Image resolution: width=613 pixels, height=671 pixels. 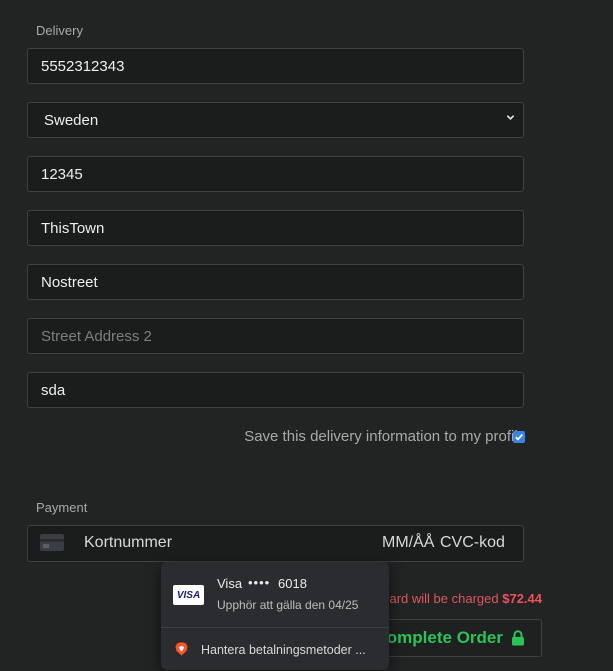 I want to click on postal-code-field: 12345, so click(x=275, y=174).